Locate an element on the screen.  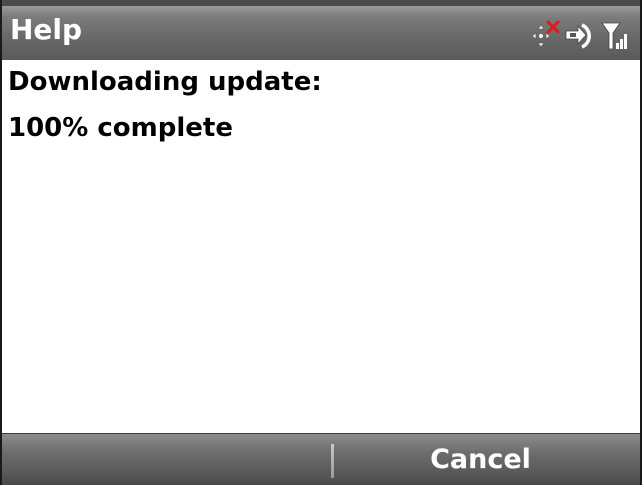
status-icons is located at coordinates (579, 35).